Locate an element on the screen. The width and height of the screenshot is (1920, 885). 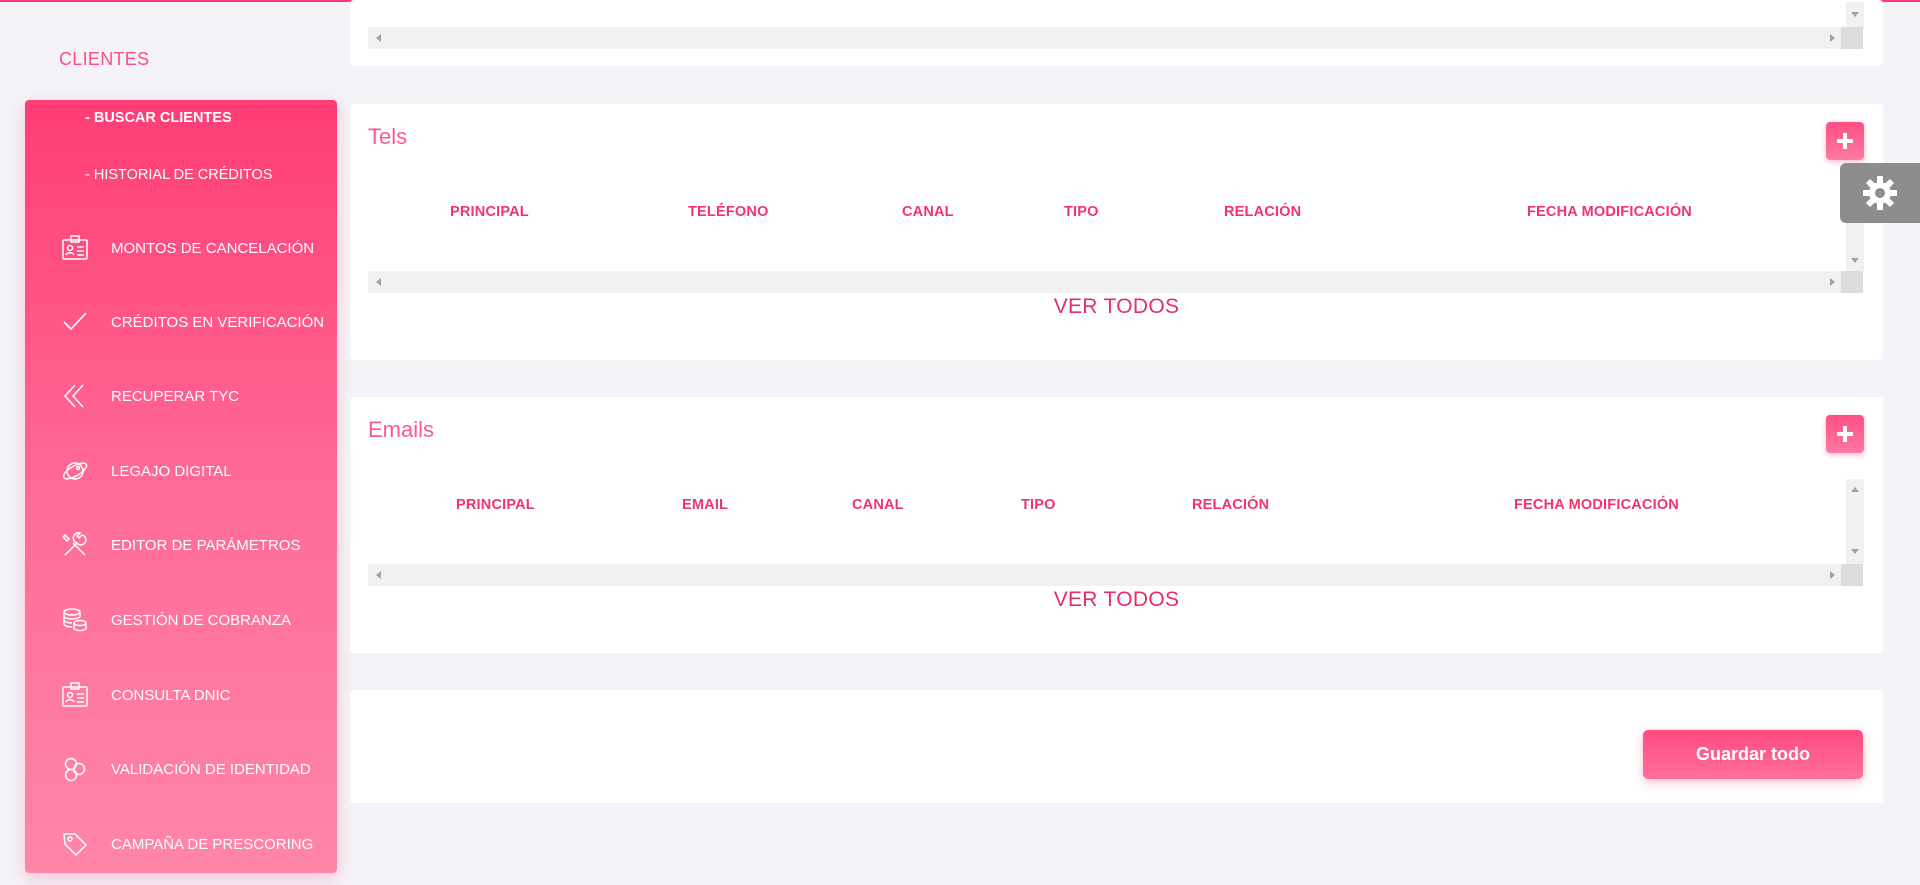
actions-card: Guardar todo is located at coordinates (1116, 746).